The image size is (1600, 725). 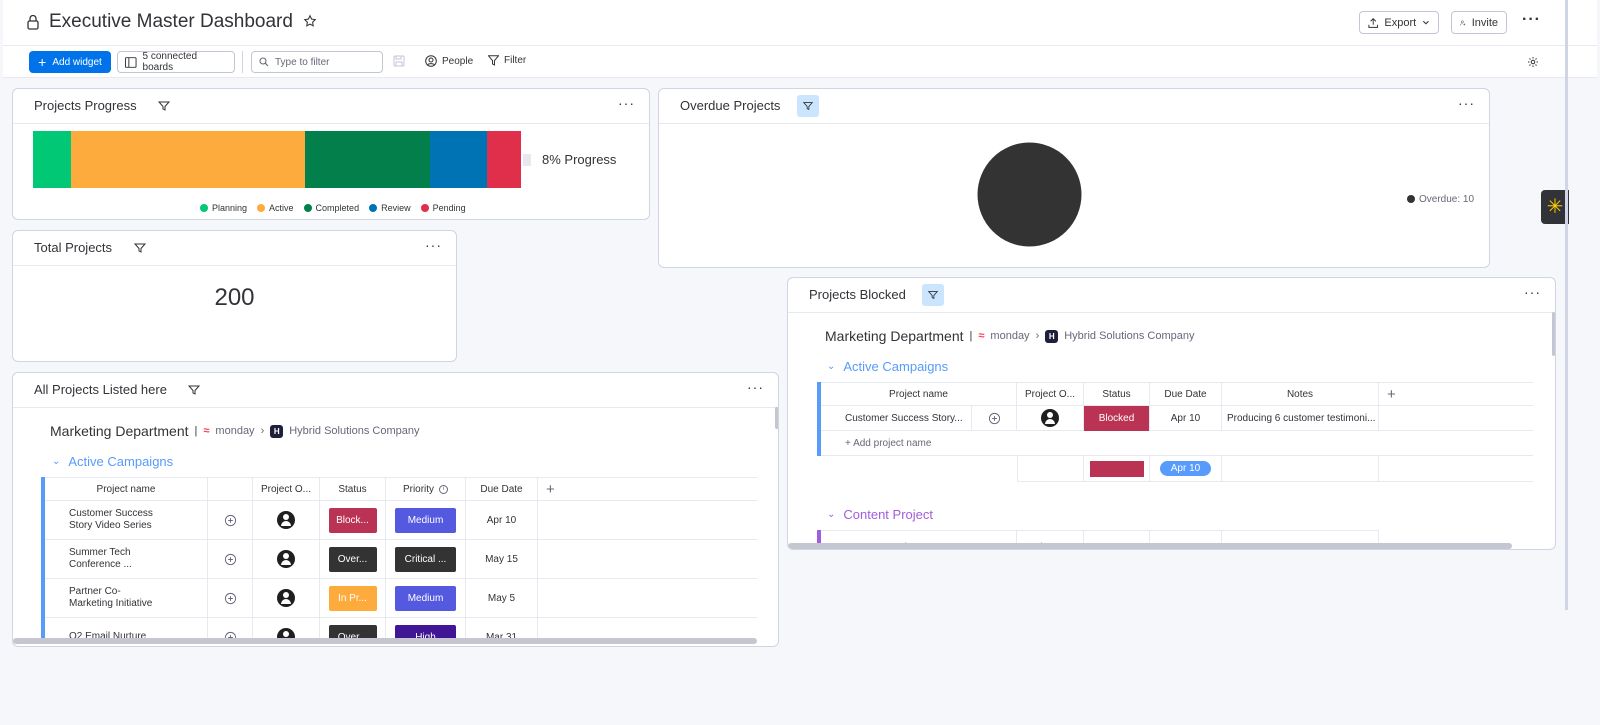 What do you see at coordinates (176, 62) in the screenshot?
I see `connected-boards-button: 5 connected boards` at bounding box center [176, 62].